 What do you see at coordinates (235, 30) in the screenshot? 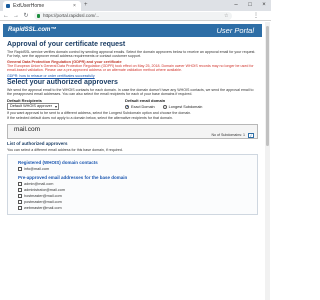
I see `portal-title: User Portal` at bounding box center [235, 30].